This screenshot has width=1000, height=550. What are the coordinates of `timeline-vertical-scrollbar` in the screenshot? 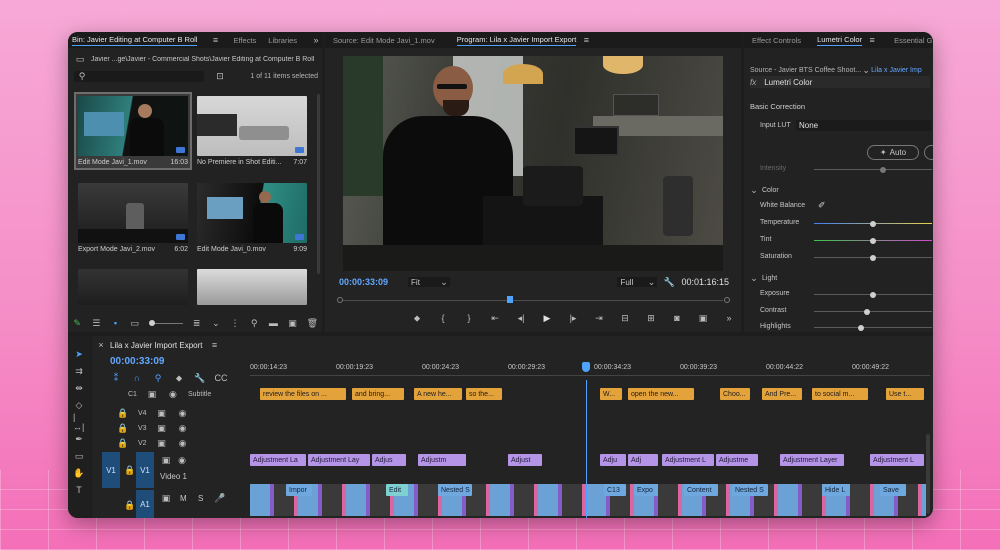 It's located at (928, 474).